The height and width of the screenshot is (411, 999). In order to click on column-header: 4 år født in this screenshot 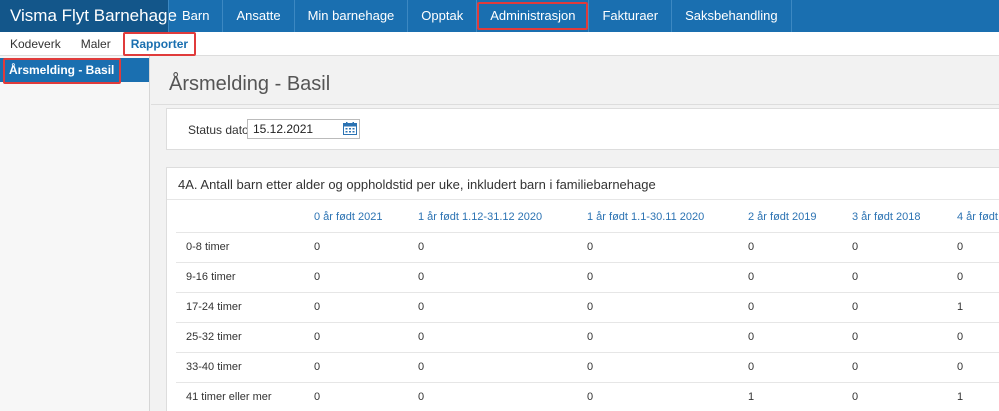, I will do `click(977, 217)`.